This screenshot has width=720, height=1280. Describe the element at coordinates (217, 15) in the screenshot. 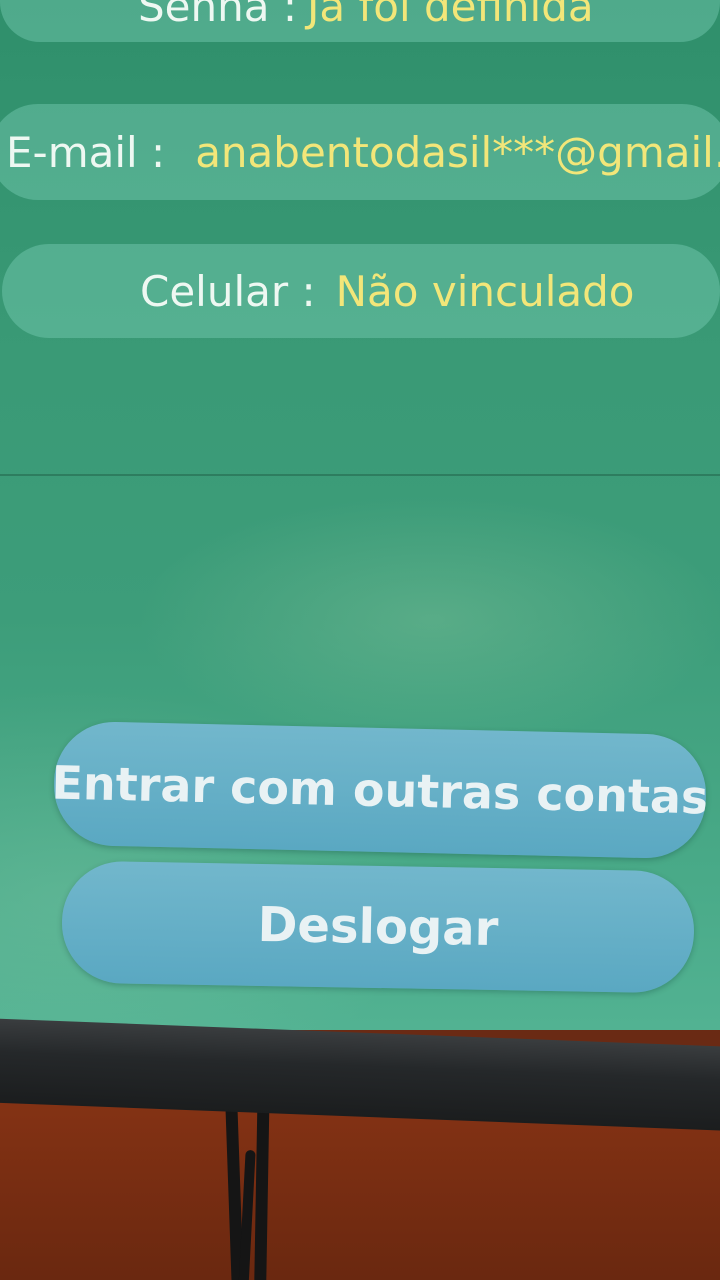

I see `password-label: Senha :` at that location.